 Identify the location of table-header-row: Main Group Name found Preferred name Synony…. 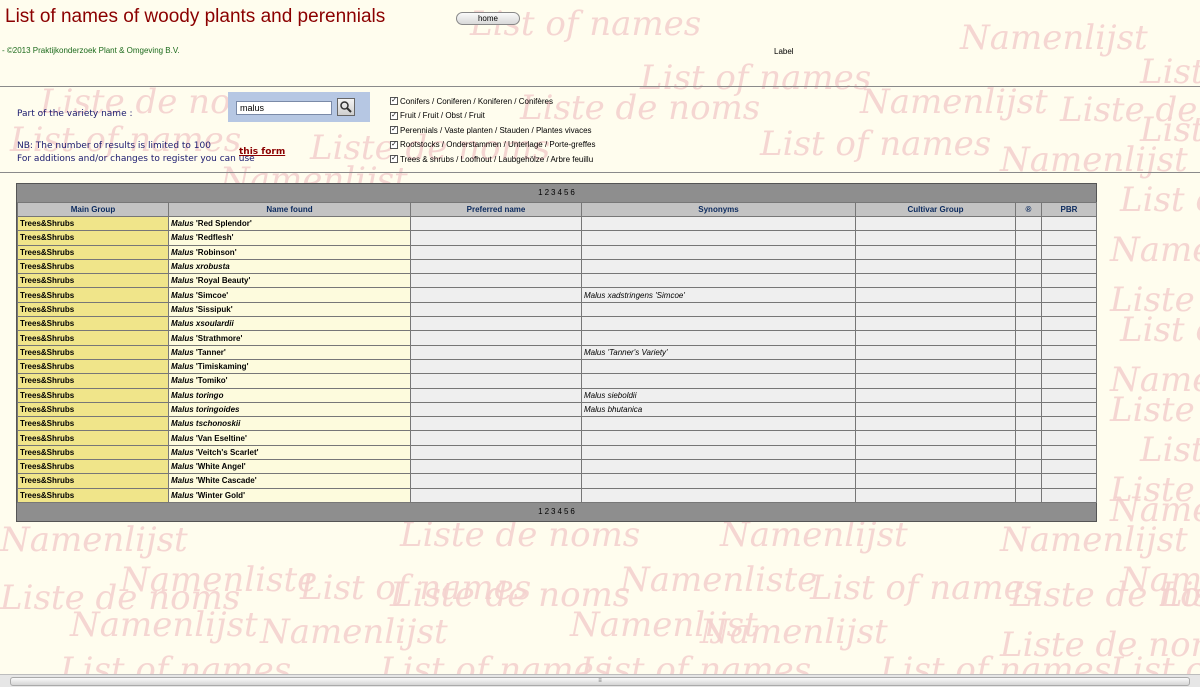
(557, 209).